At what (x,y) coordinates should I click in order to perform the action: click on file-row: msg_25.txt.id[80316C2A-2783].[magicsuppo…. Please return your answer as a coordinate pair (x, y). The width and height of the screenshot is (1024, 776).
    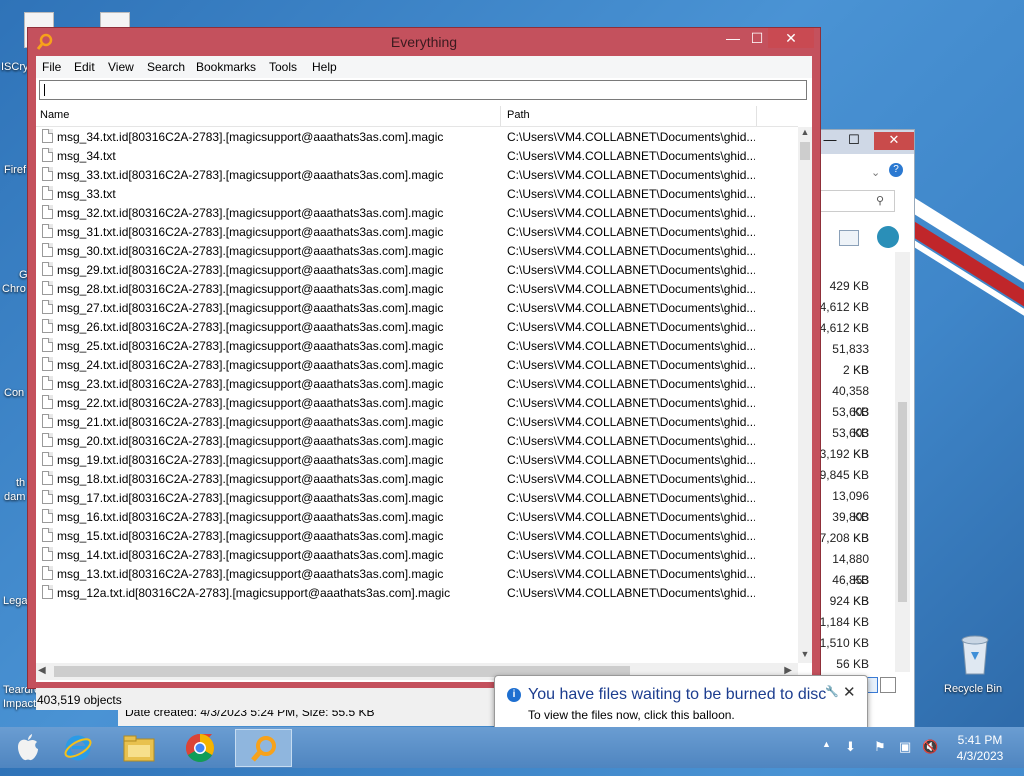
    Looking at the image, I should click on (417, 345).